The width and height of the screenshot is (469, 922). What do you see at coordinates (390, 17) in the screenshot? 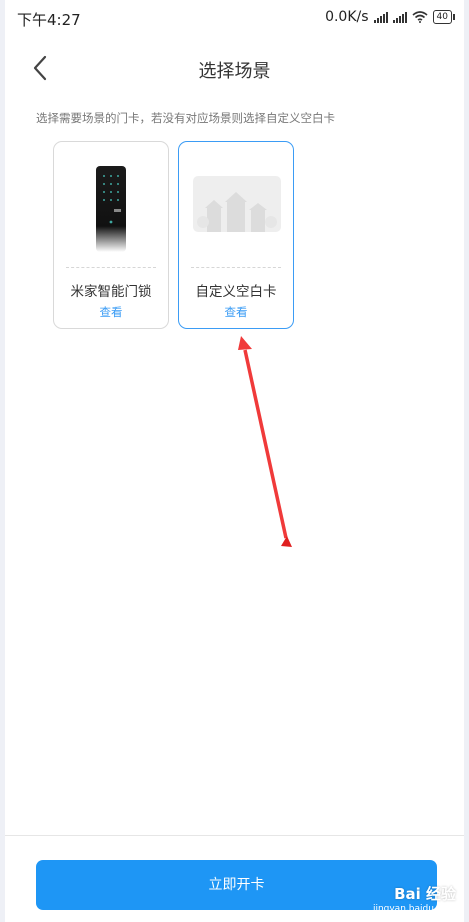
I see `status-indicators: 0.0K/s 40` at bounding box center [390, 17].